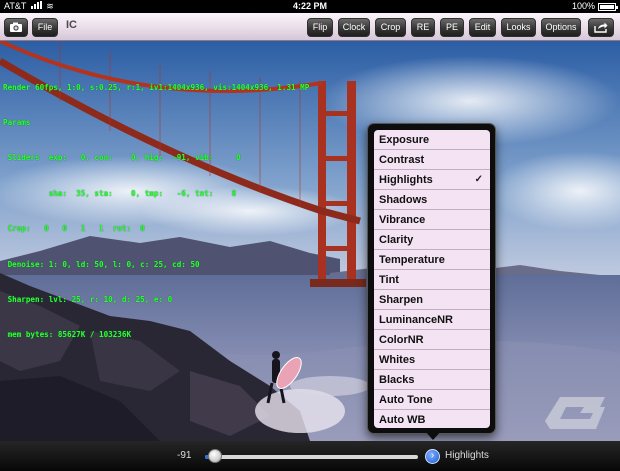  I want to click on menu-item-label: Temperature, so click(412, 260).